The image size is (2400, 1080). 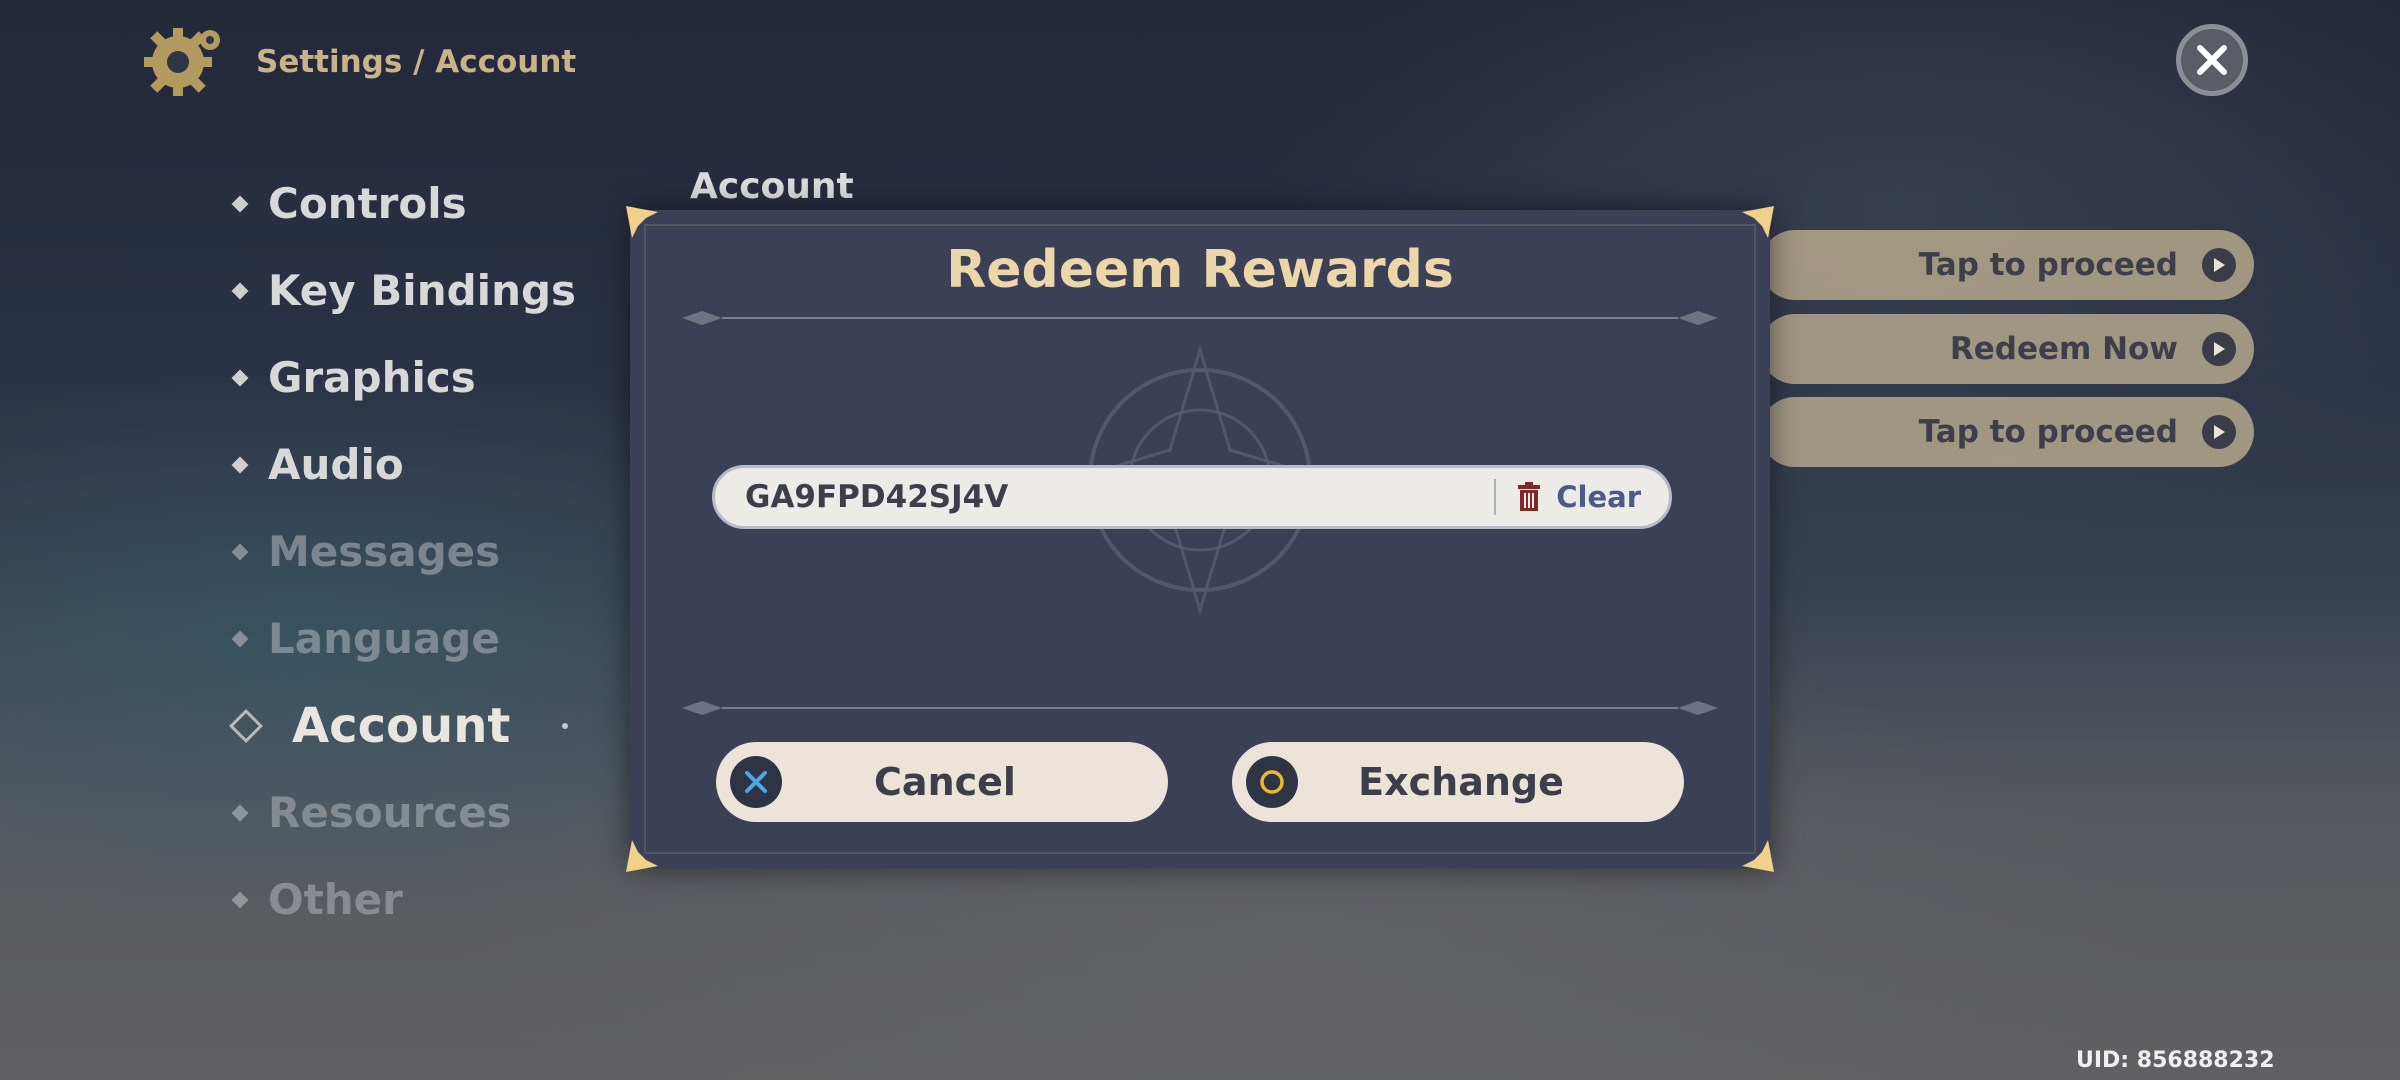 I want to click on menu-item-messages: Messages, so click(x=403, y=551).